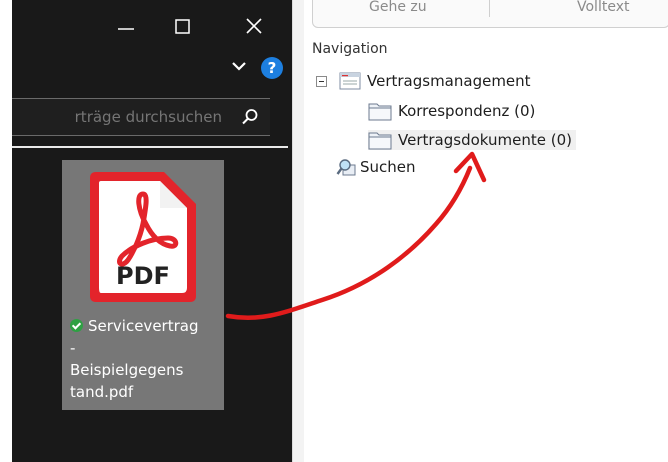 The width and height of the screenshot is (668, 462). I want to click on window-gap, so click(6, 231).